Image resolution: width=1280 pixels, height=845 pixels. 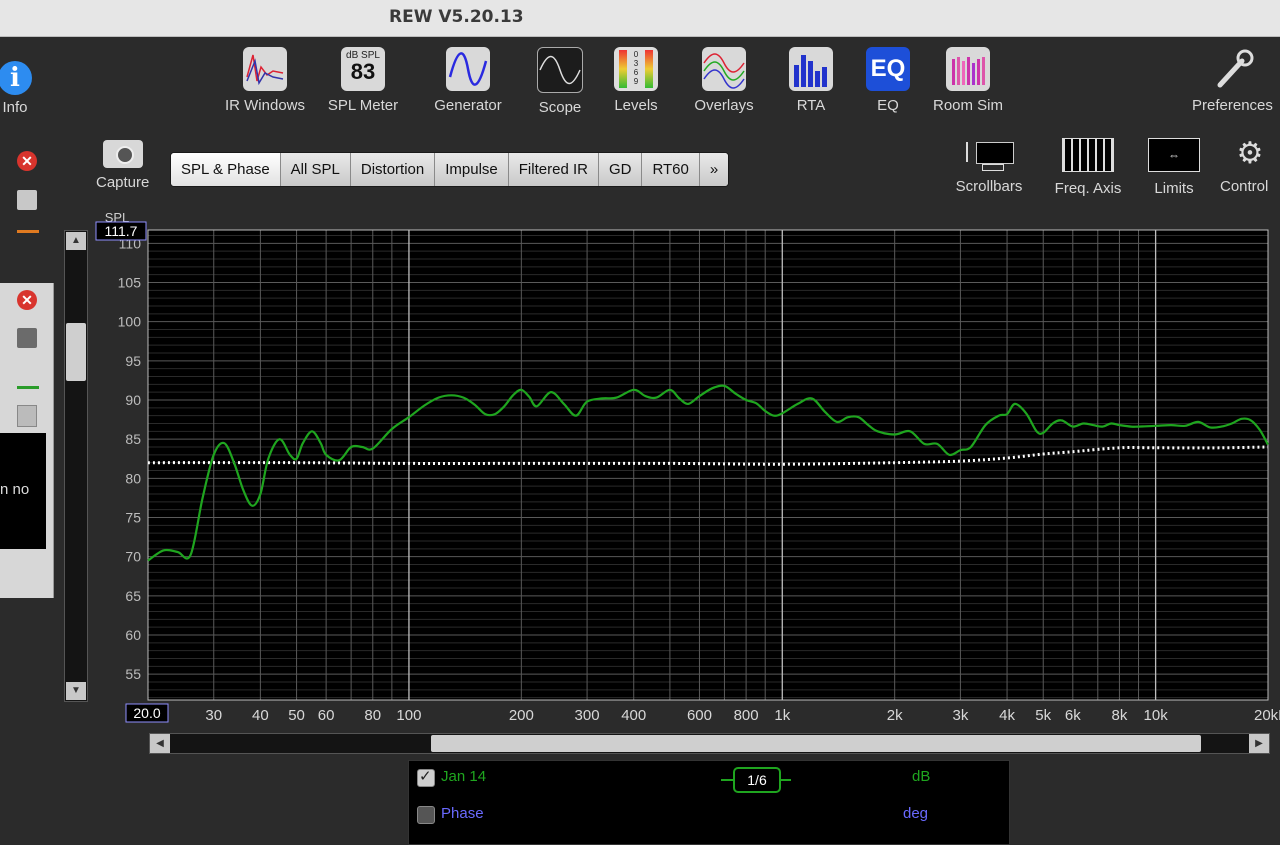 I want to click on vertical-scroll-thumb, so click(x=76, y=352).